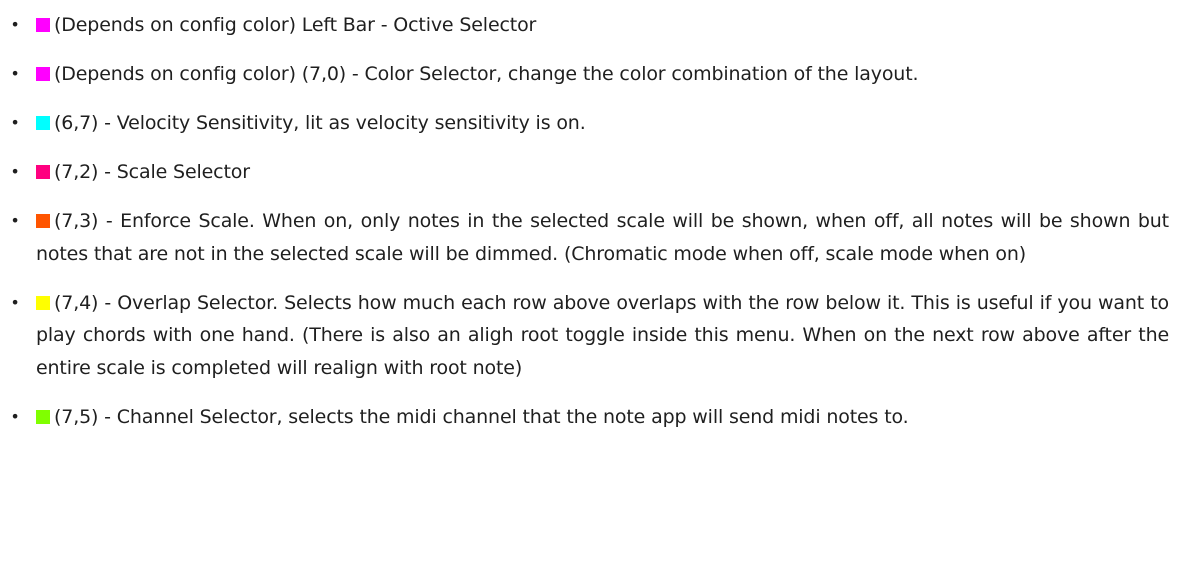 The width and height of the screenshot is (1183, 568). Describe the element at coordinates (152, 172) in the screenshot. I see `list-item-text: (7,2) - Scale Selector` at that location.